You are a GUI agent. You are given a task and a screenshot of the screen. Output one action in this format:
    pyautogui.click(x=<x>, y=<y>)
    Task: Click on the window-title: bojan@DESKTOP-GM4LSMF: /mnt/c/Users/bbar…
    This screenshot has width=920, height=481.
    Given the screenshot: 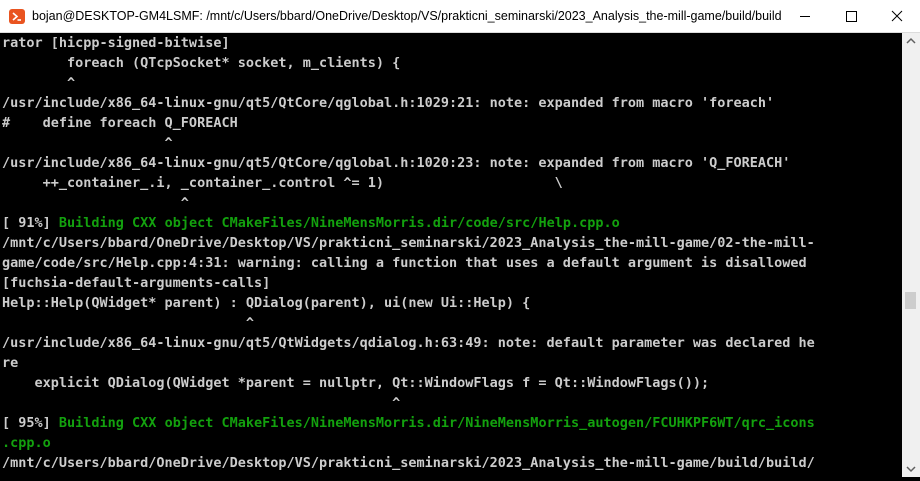 What is the action you would take?
    pyautogui.click(x=407, y=16)
    